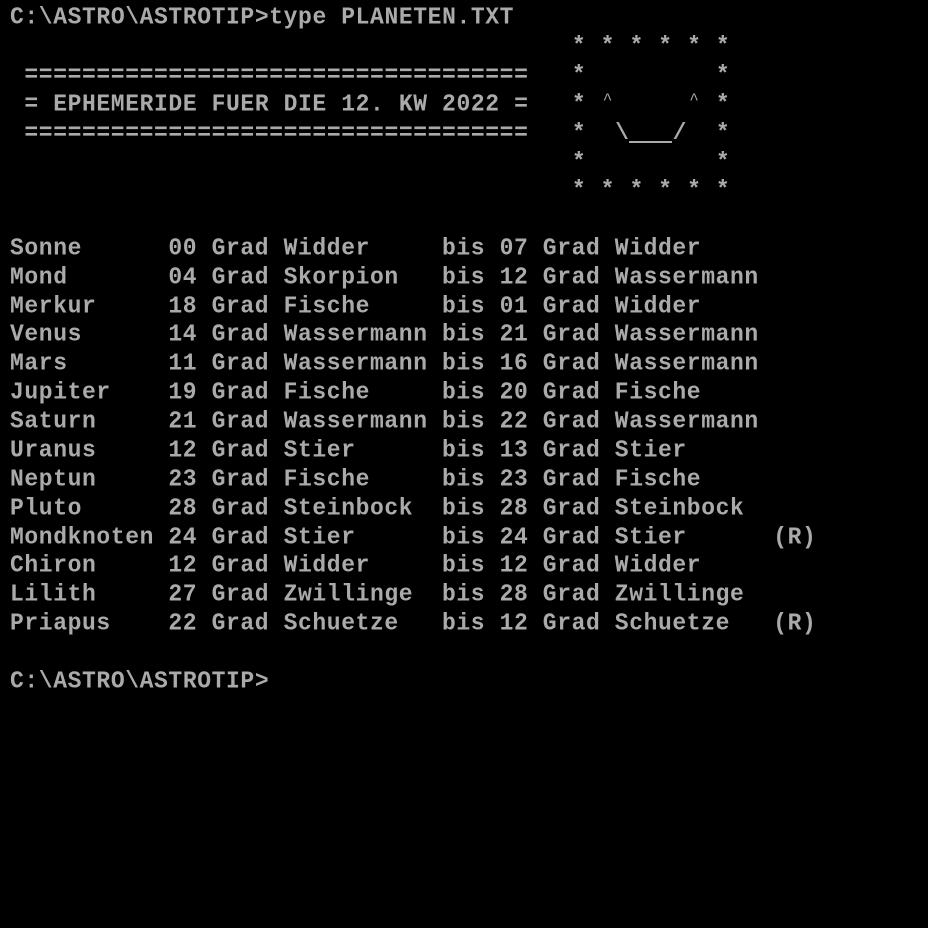 The image size is (928, 928). I want to click on table-row: Uranus 12 Grad Stier bis 13 Grad Stier, so click(464, 450).